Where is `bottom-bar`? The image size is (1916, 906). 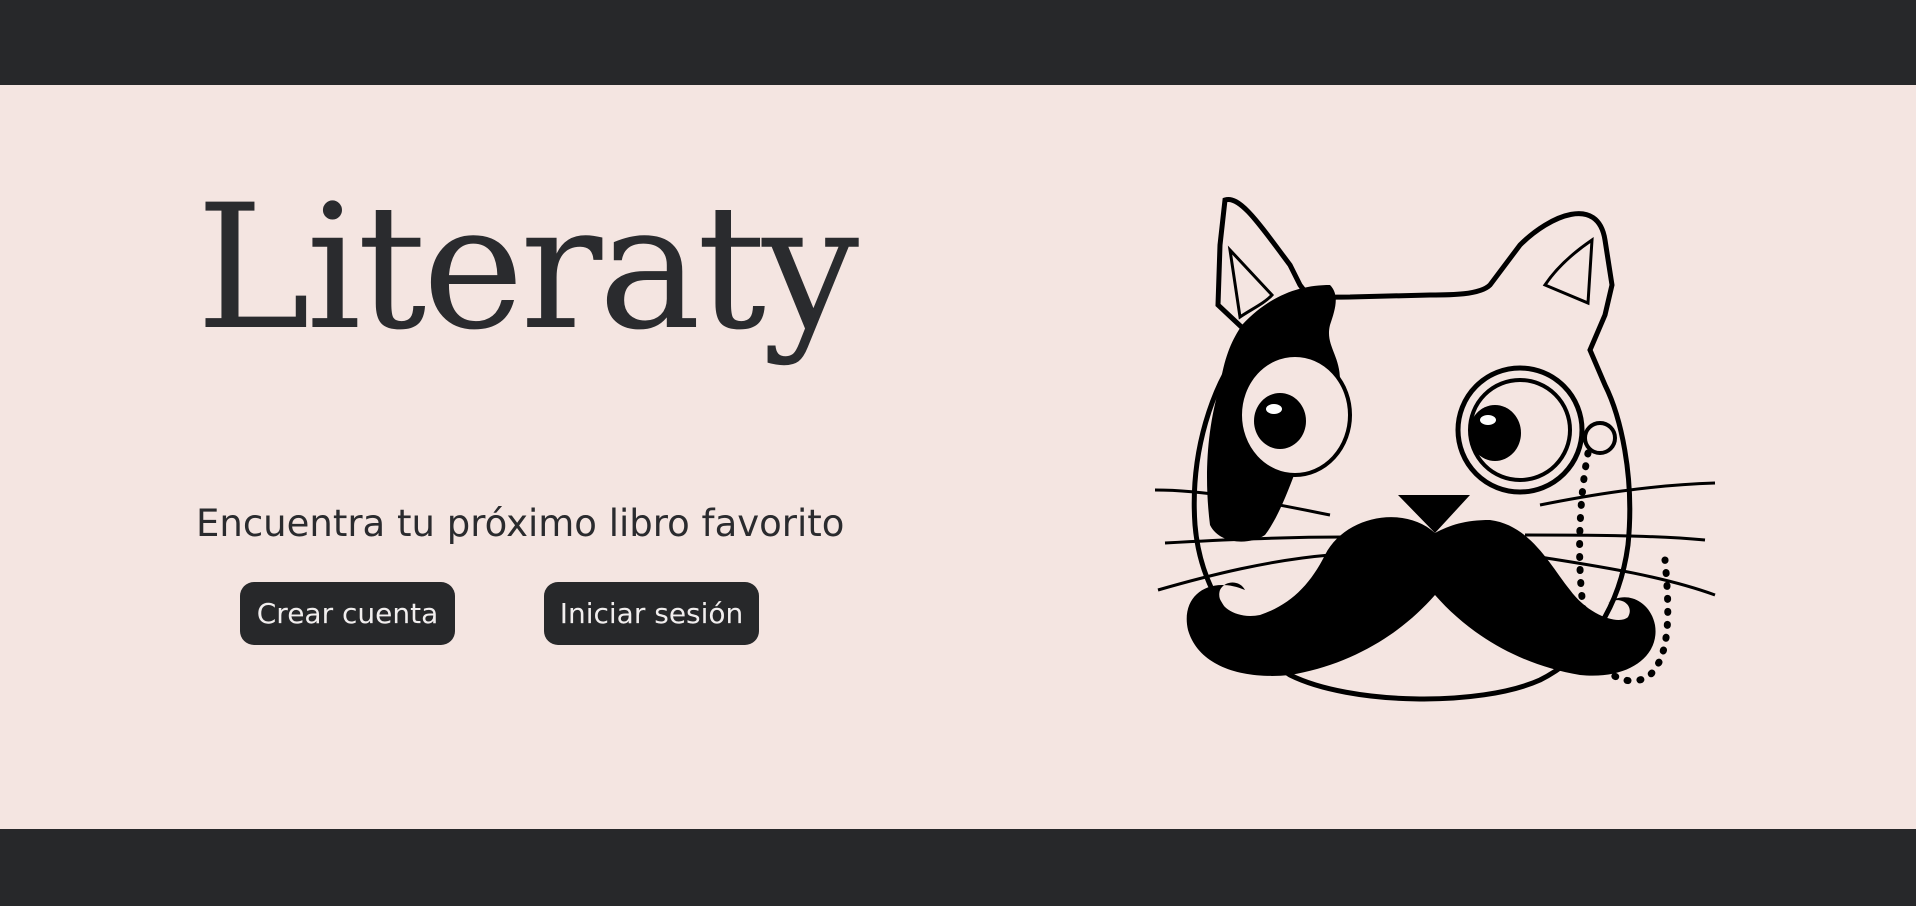
bottom-bar is located at coordinates (958, 867).